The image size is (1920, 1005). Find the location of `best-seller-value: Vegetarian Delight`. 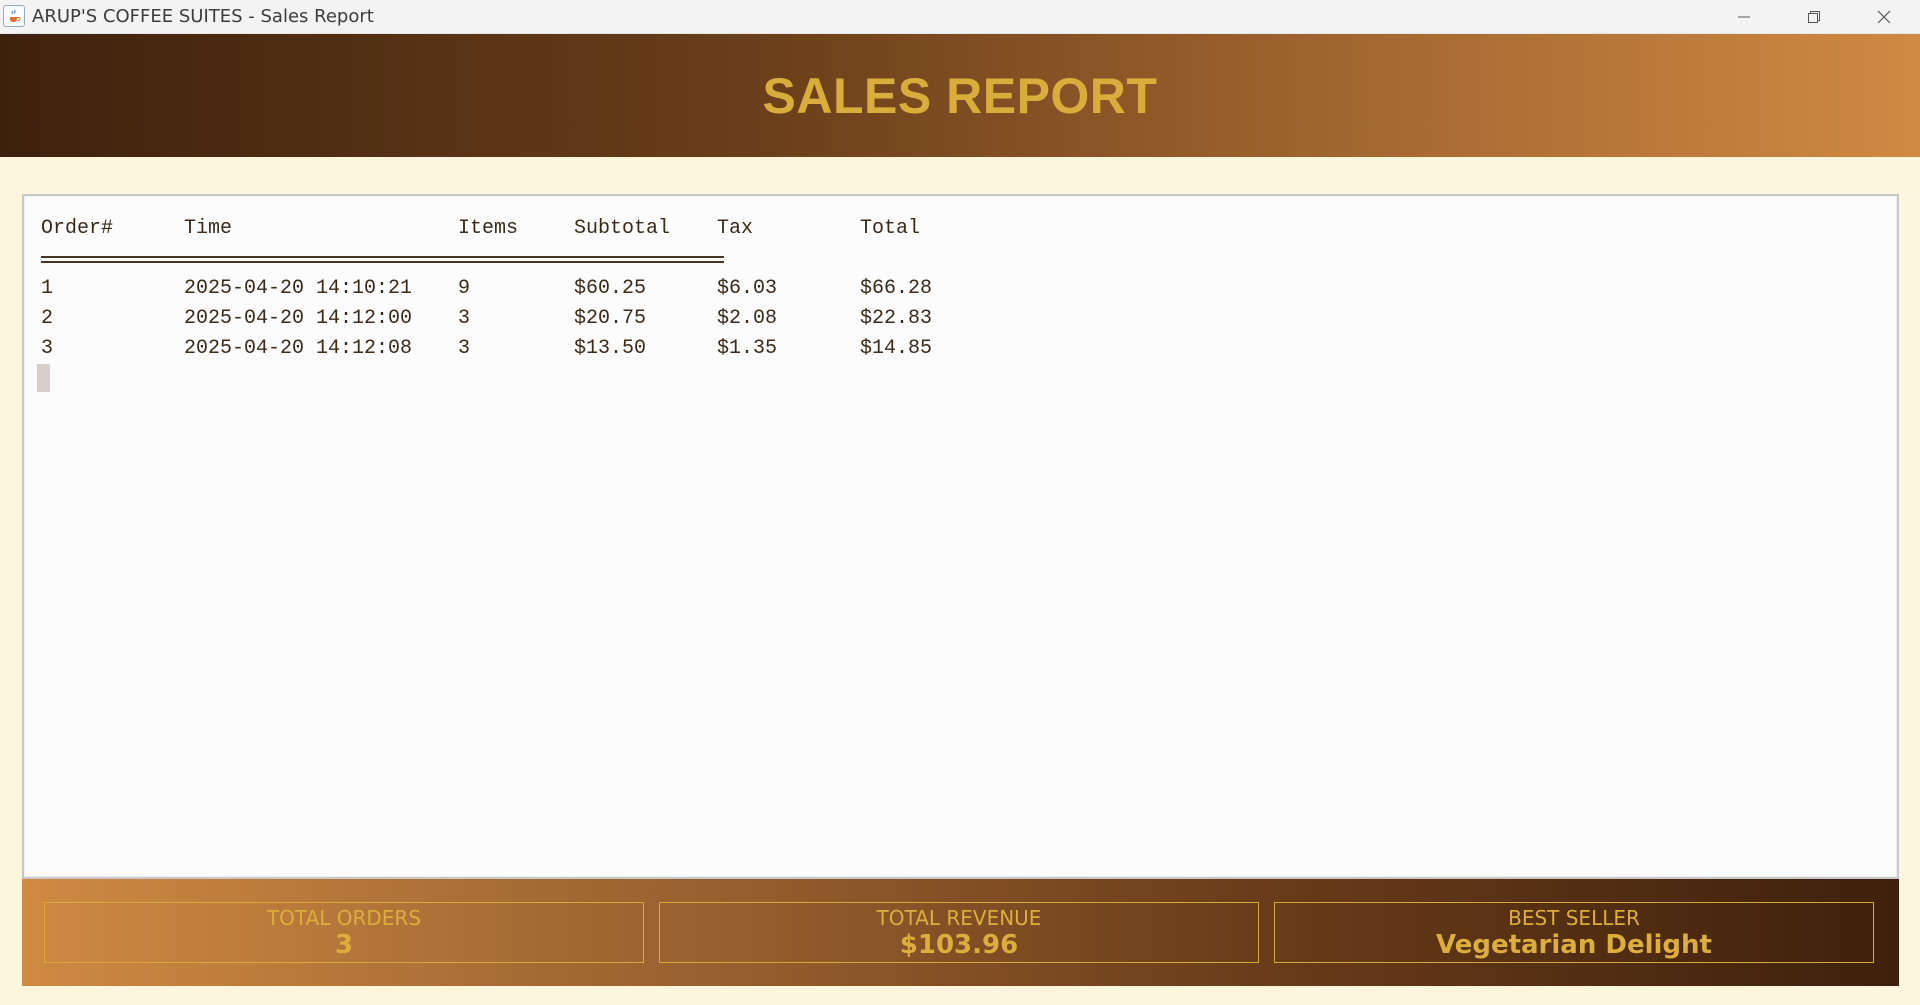

best-seller-value: Vegetarian Delight is located at coordinates (1574, 944).